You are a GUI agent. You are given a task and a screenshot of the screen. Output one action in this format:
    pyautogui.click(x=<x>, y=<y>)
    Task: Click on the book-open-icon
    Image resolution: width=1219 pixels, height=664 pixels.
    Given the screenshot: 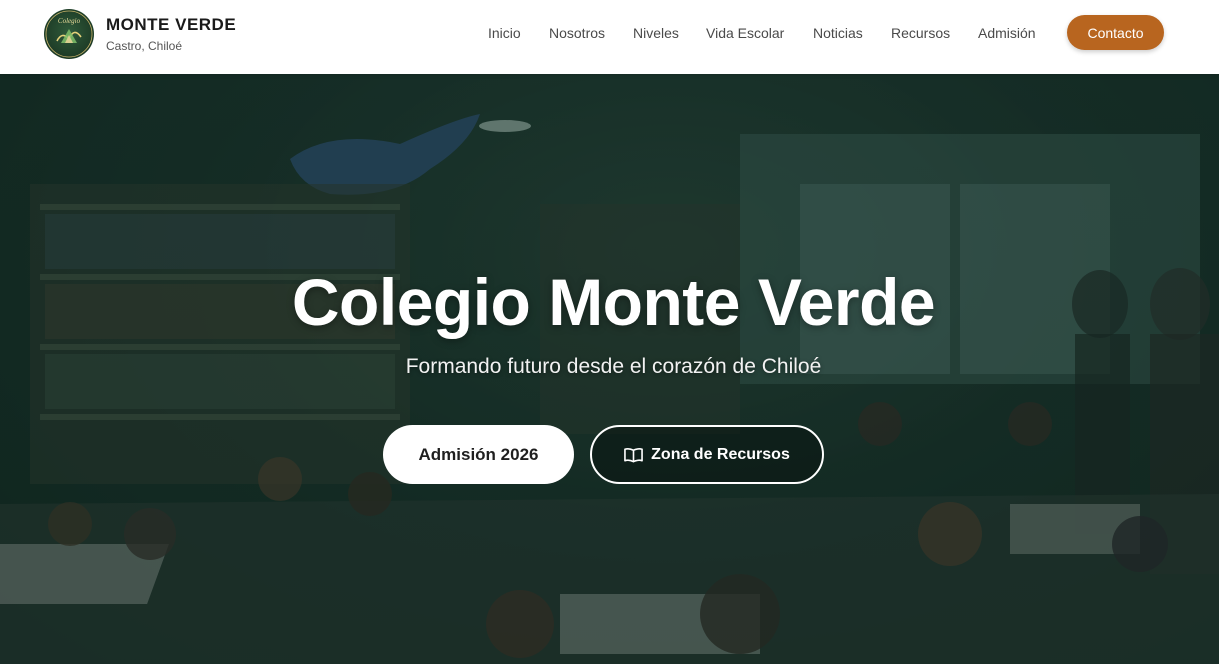 What is the action you would take?
    pyautogui.click(x=633, y=454)
    